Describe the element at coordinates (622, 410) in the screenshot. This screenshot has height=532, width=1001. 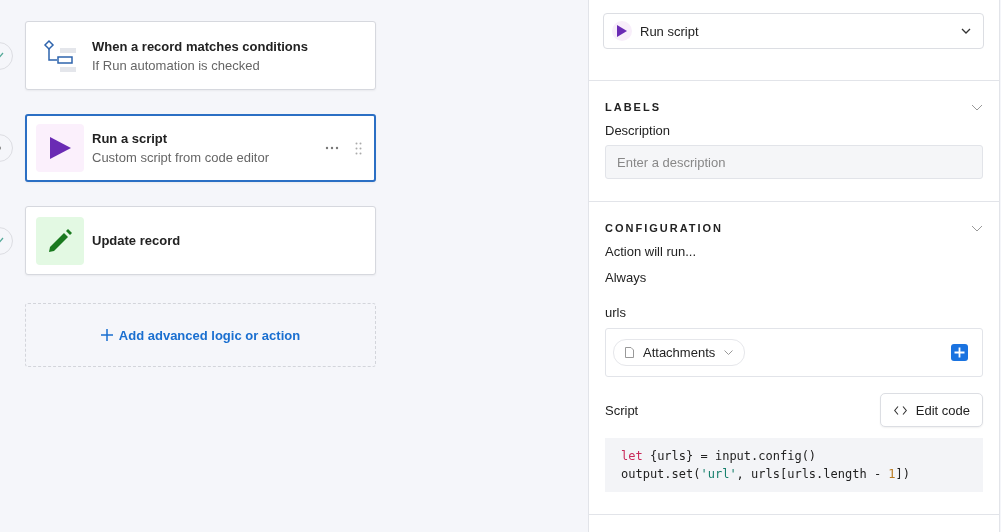
I see `field-label: Script` at that location.